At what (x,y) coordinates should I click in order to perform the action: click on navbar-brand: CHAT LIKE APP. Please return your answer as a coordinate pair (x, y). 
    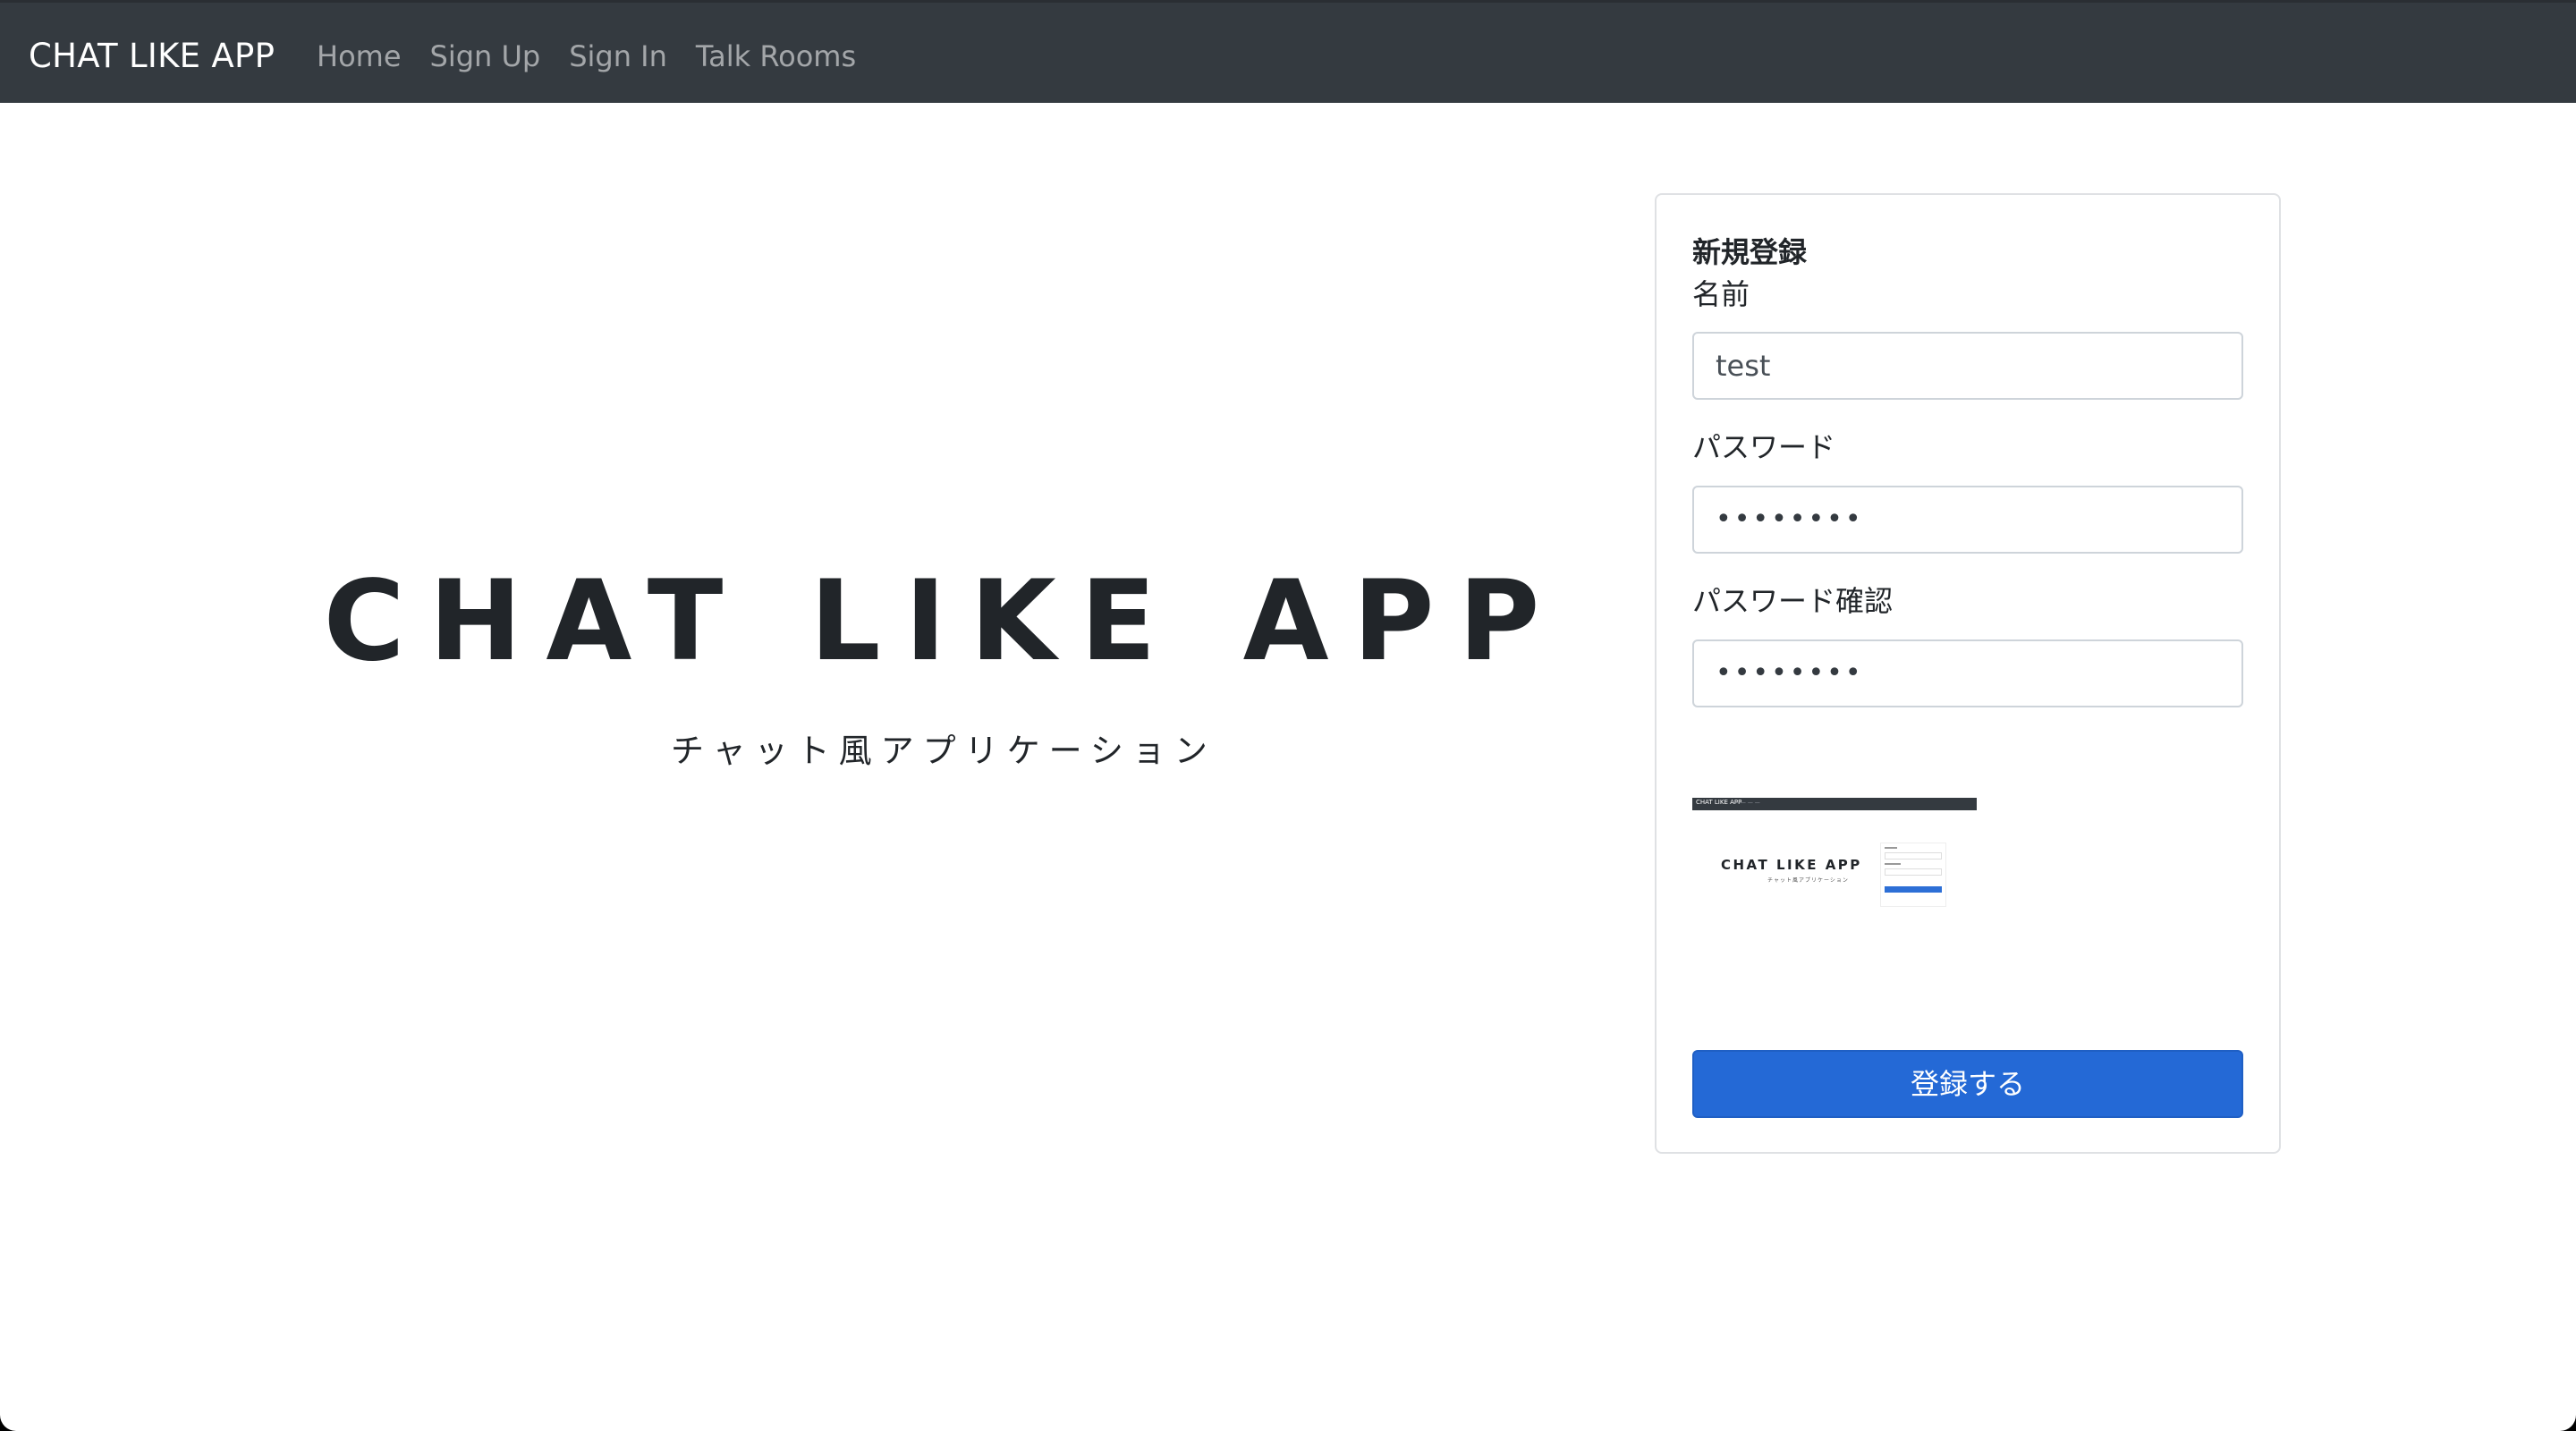
    Looking at the image, I should click on (152, 57).